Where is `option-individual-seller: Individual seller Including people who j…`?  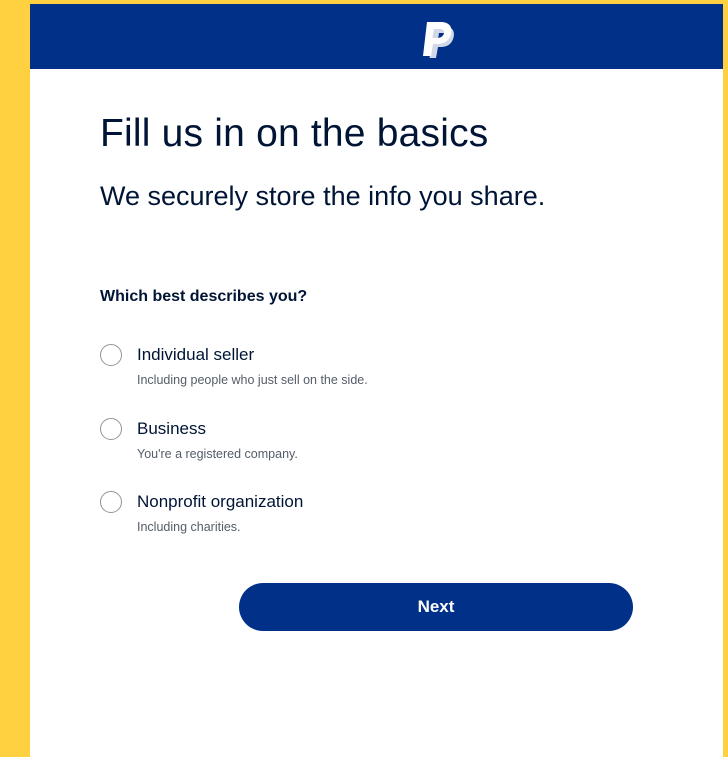 option-individual-seller: Individual seller Including people who j… is located at coordinates (380, 368).